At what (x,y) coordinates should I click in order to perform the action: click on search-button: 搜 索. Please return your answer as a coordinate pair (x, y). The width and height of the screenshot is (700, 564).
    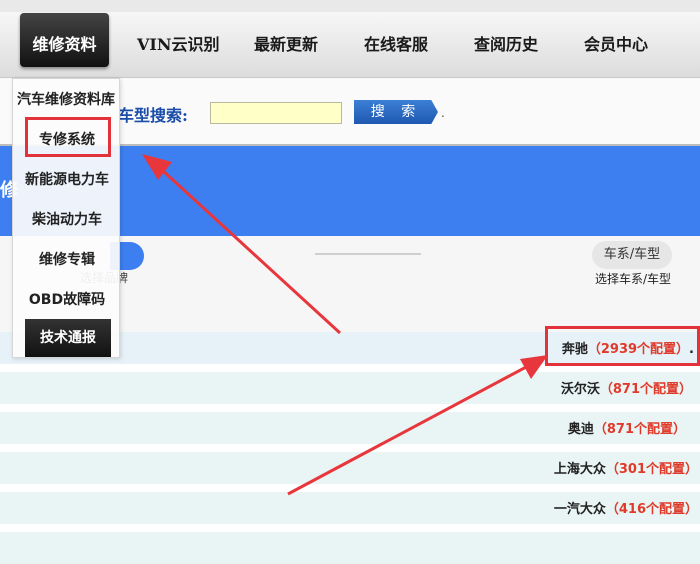
    Looking at the image, I should click on (396, 112).